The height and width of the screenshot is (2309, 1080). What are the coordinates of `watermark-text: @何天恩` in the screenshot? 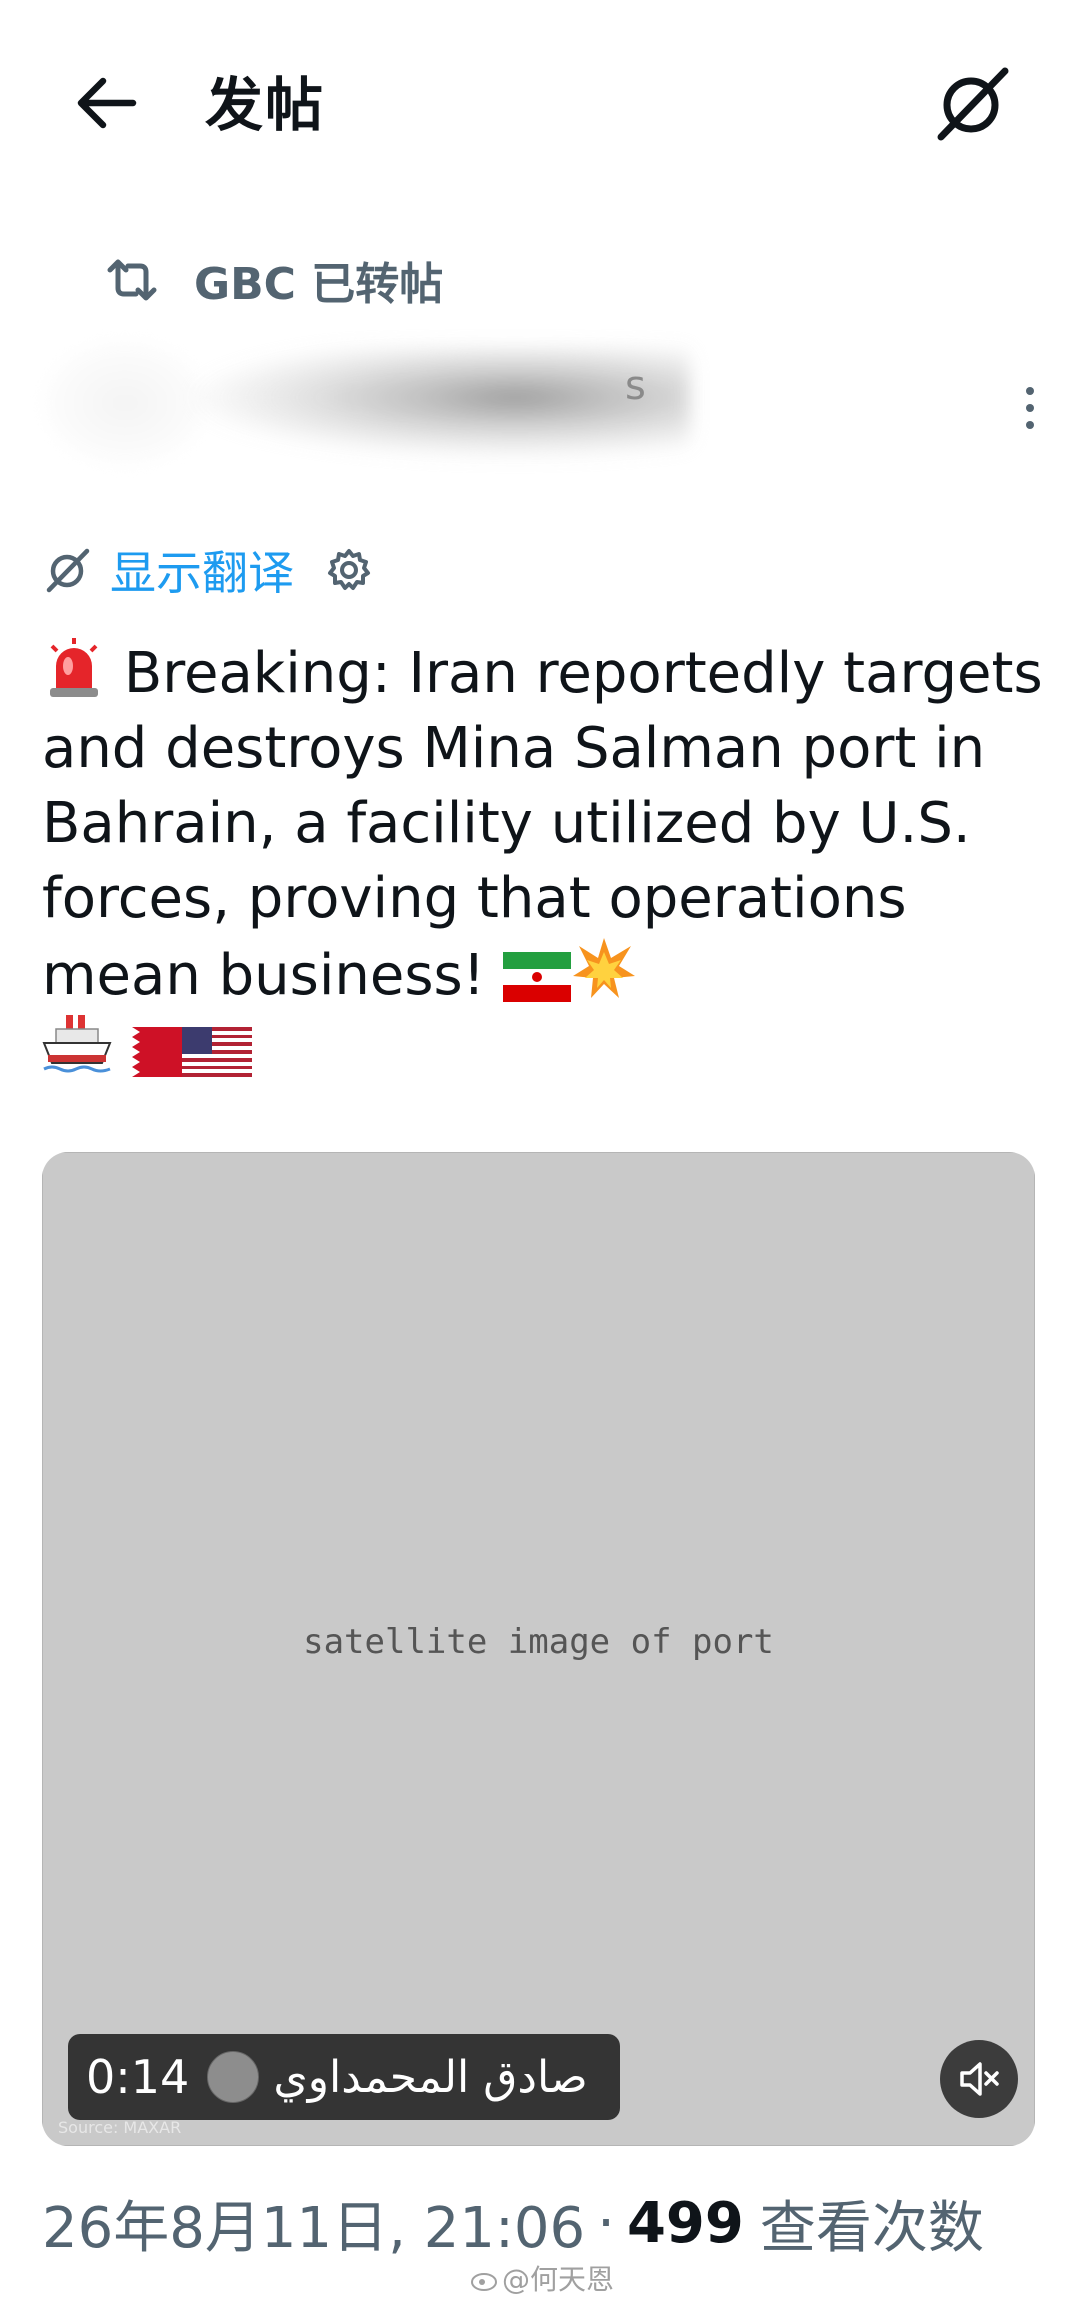 It's located at (558, 2279).